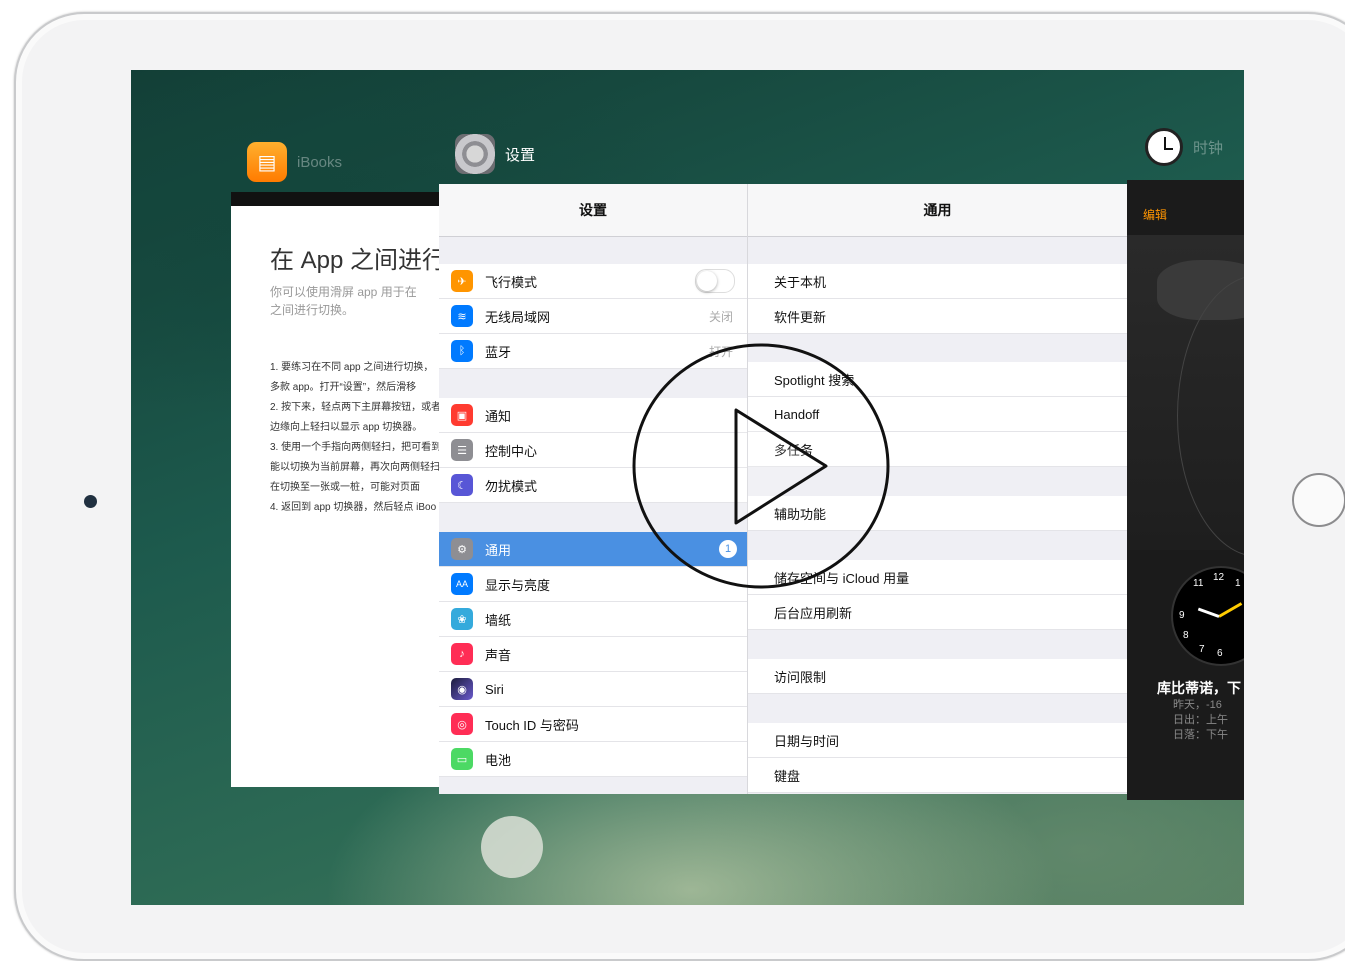  Describe the element at coordinates (937, 612) in the screenshot. I see `detail-row-background-refresh: 后台应用刷新` at that location.